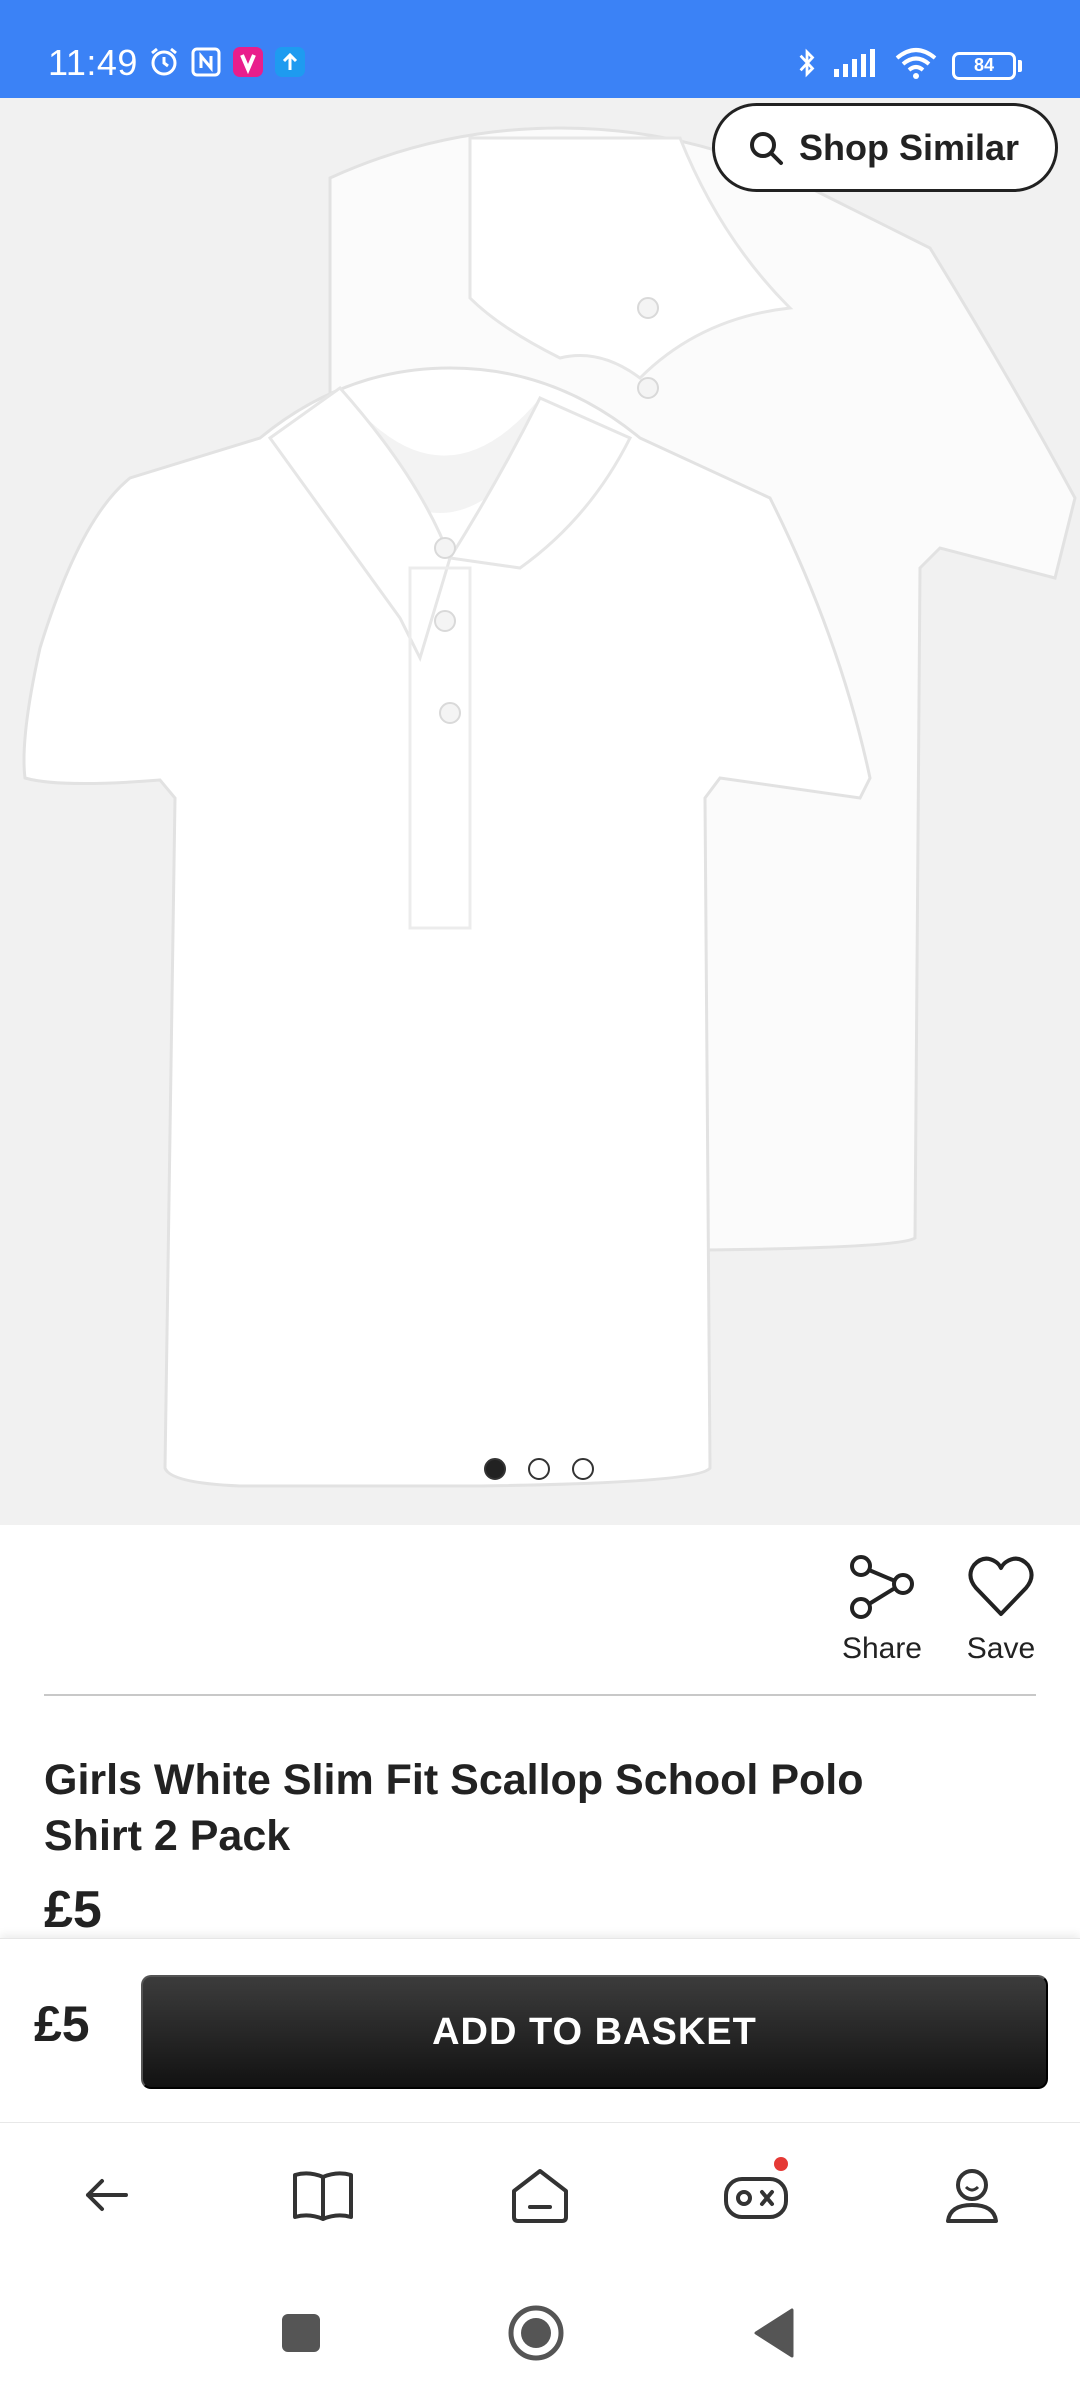 This screenshot has height=2400, width=1080. Describe the element at coordinates (856, 65) in the screenshot. I see `signal-icon` at that location.